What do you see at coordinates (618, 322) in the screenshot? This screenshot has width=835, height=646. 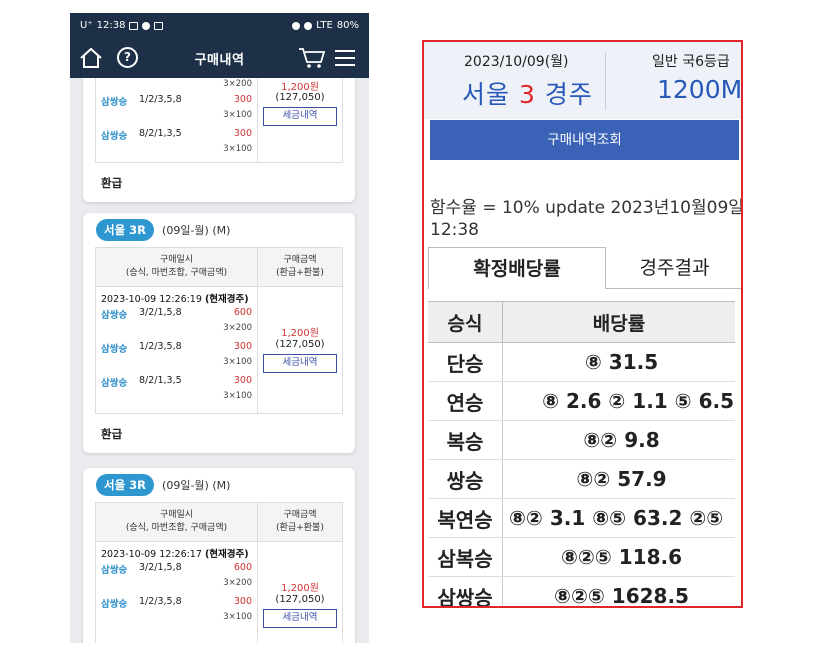 I see `column-header-odds: 배당률` at bounding box center [618, 322].